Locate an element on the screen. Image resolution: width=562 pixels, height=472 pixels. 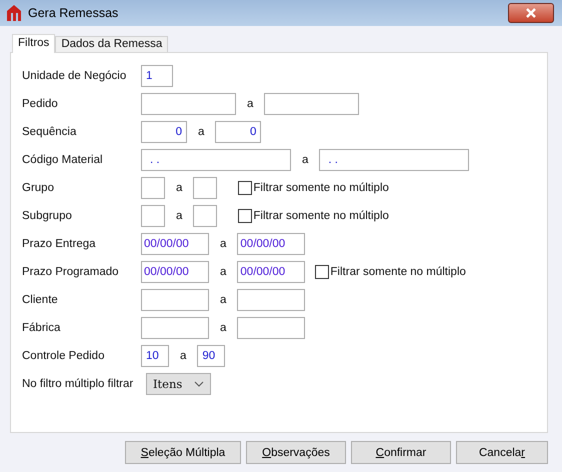
close-button is located at coordinates (531, 13).